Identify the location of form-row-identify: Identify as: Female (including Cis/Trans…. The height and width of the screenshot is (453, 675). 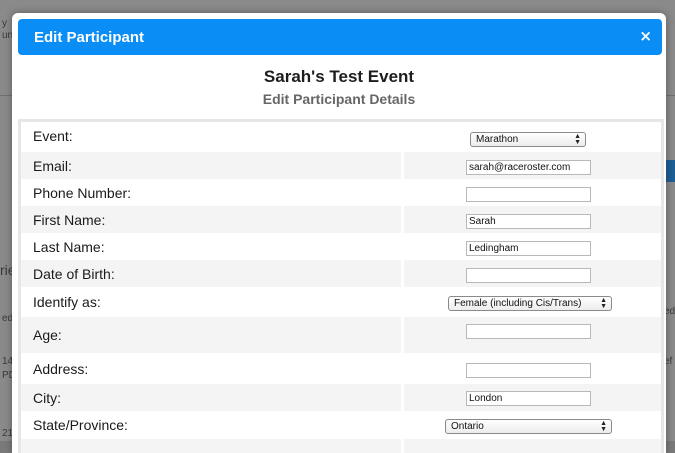
(341, 302).